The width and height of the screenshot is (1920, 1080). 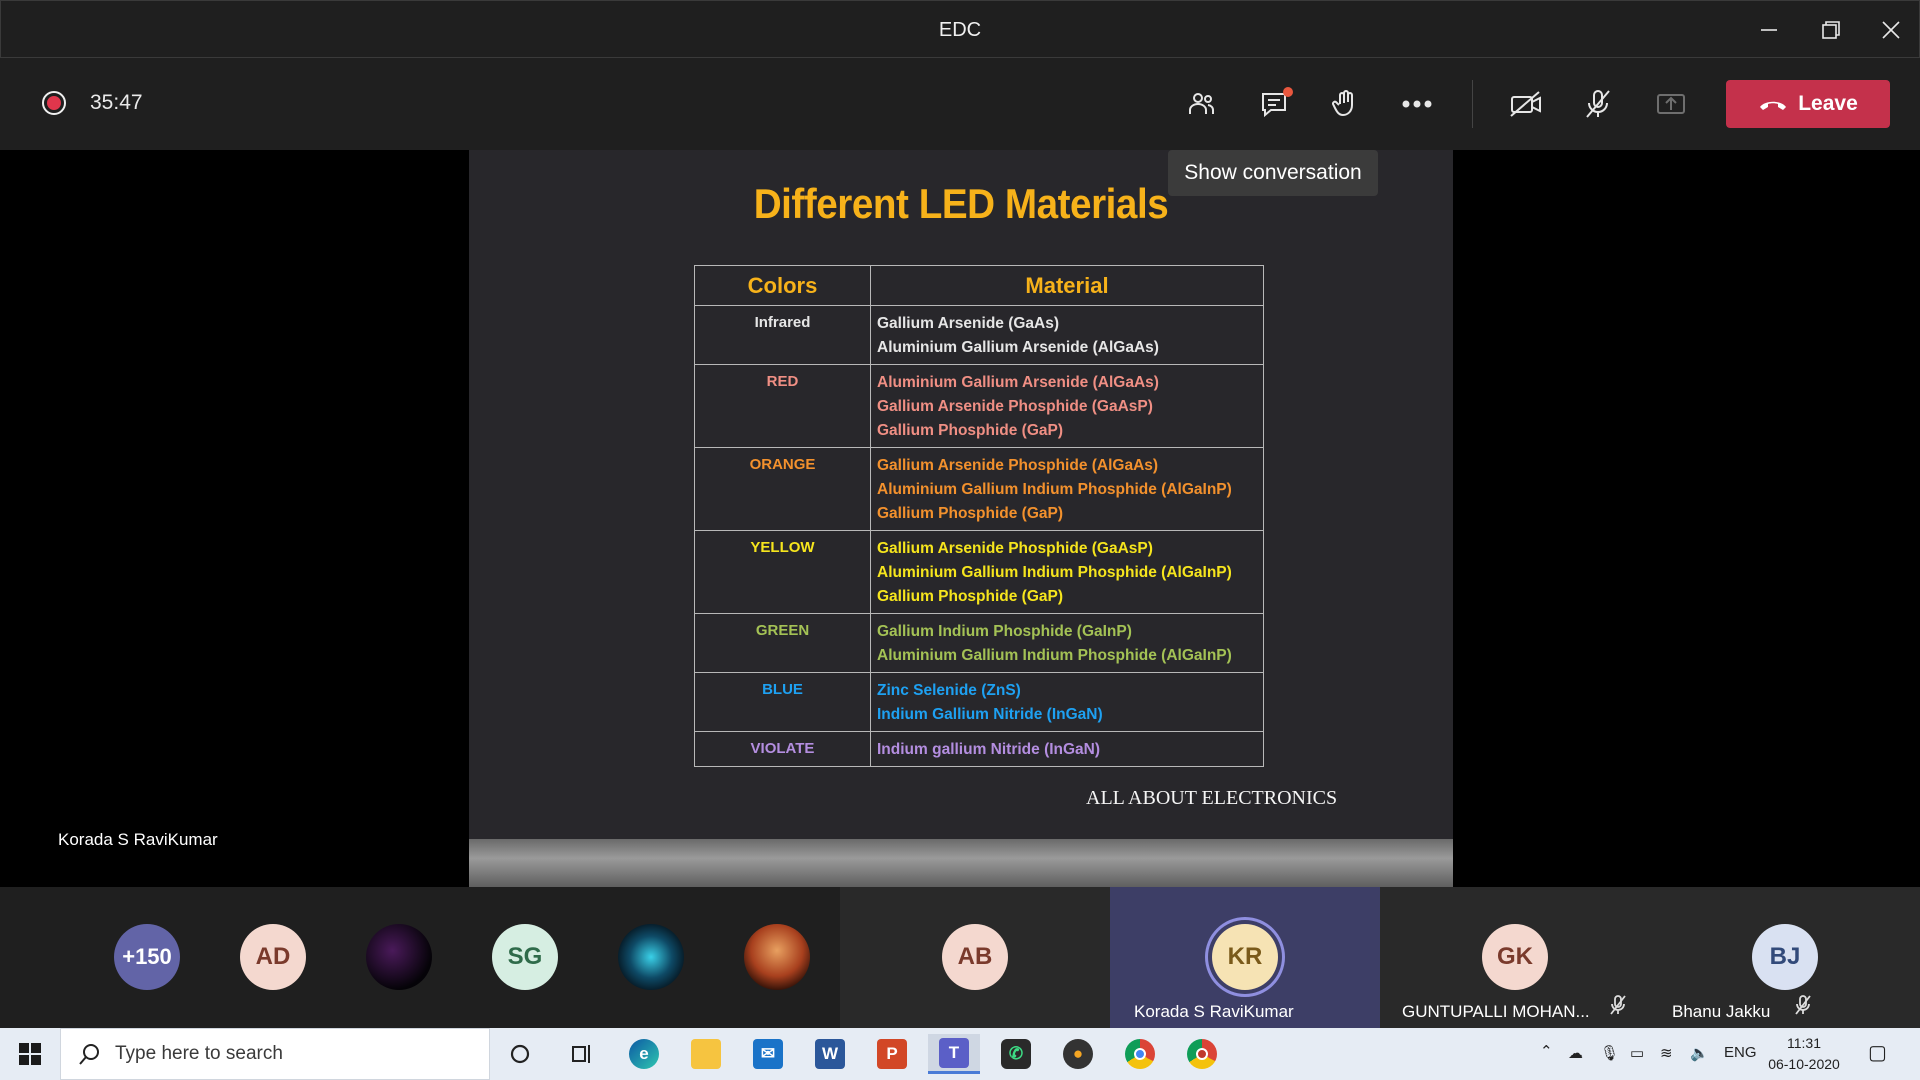 What do you see at coordinates (275, 1054) in the screenshot?
I see `taskbar-search-box: Type here to search` at bounding box center [275, 1054].